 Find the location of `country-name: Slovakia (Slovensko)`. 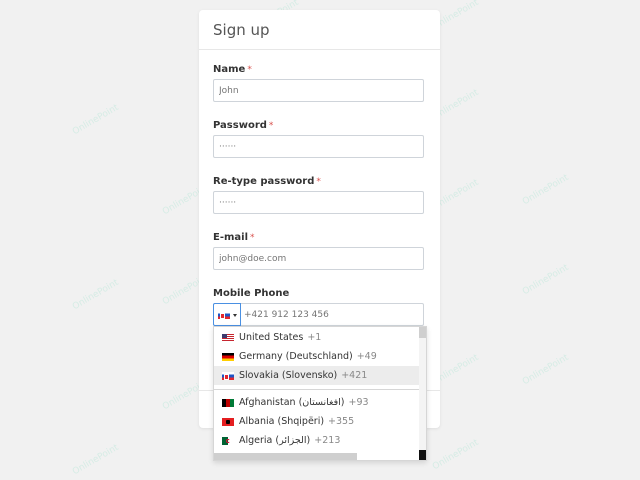

country-name: Slovakia (Slovensko) is located at coordinates (288, 375).